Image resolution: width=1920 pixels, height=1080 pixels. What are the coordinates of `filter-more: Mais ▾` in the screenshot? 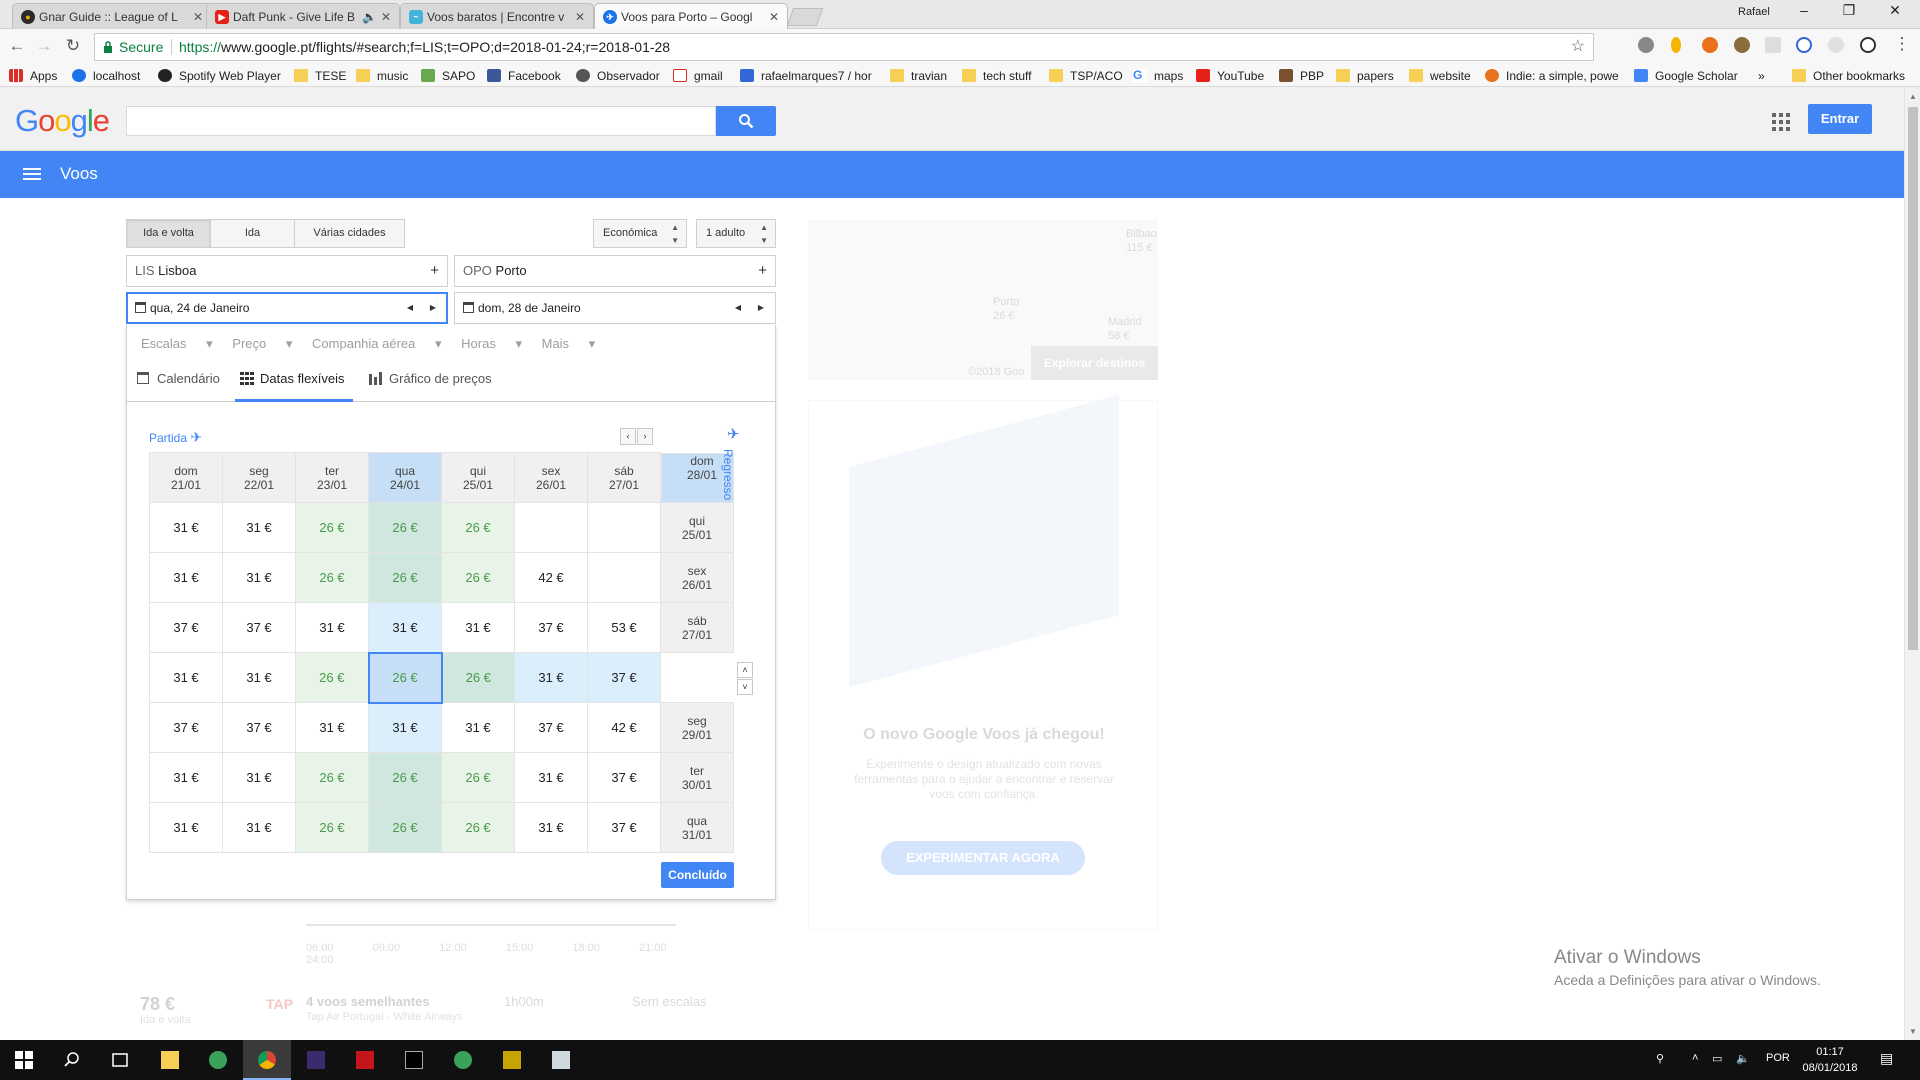 It's located at (569, 343).